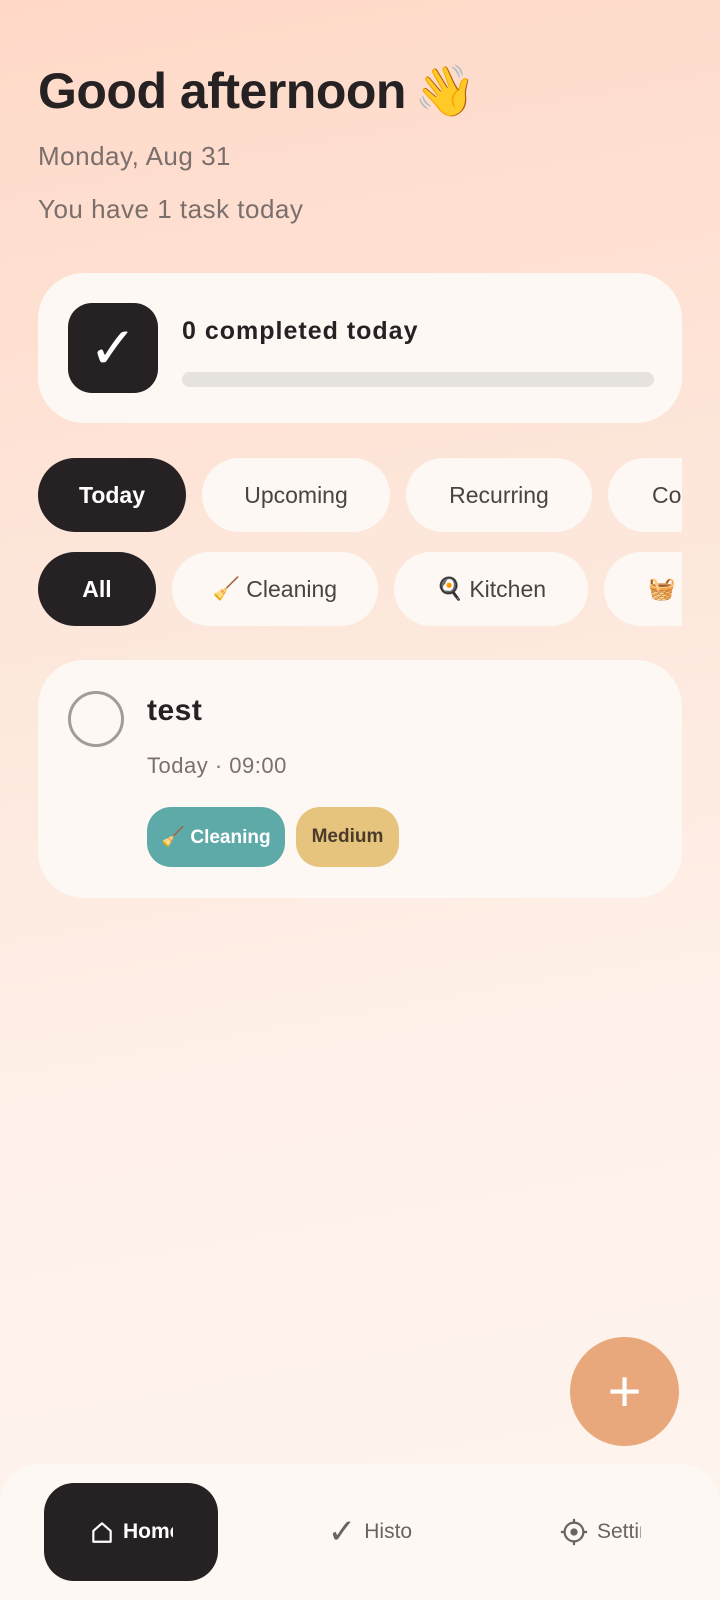  Describe the element at coordinates (662, 588) in the screenshot. I see `basket-icon: 🧺` at that location.